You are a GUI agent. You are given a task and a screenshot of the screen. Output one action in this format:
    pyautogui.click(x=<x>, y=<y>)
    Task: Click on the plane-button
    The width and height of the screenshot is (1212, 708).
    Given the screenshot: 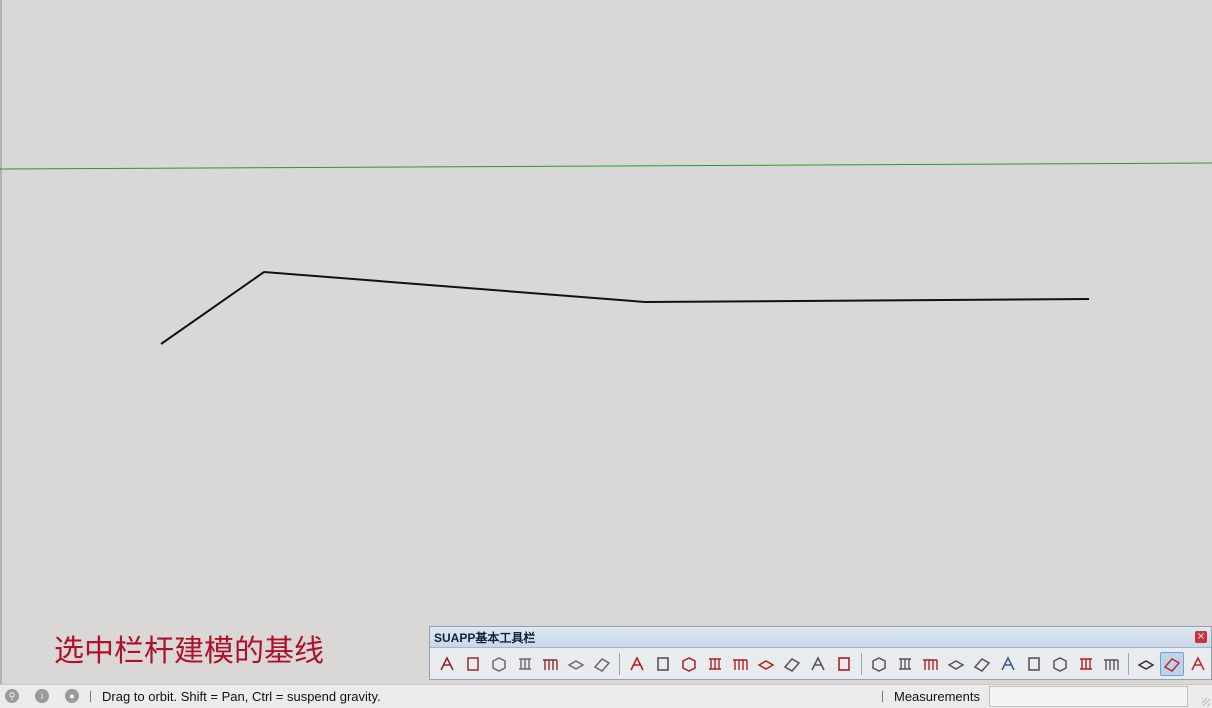 What is the action you would take?
    pyautogui.click(x=740, y=664)
    